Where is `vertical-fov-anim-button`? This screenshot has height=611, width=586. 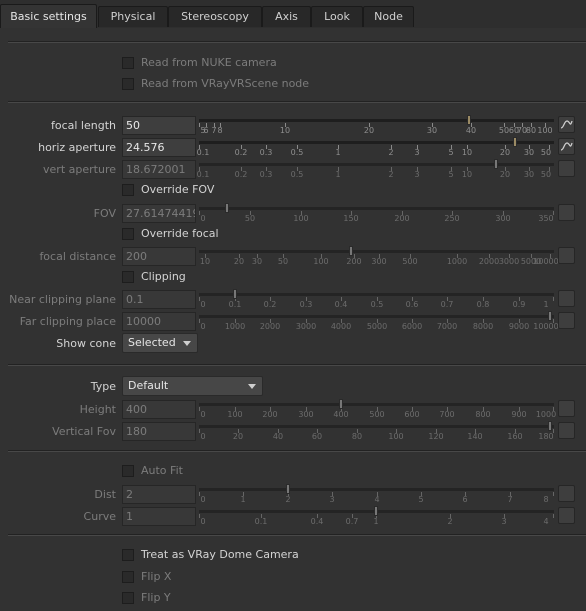
vertical-fov-anim-button is located at coordinates (566, 430).